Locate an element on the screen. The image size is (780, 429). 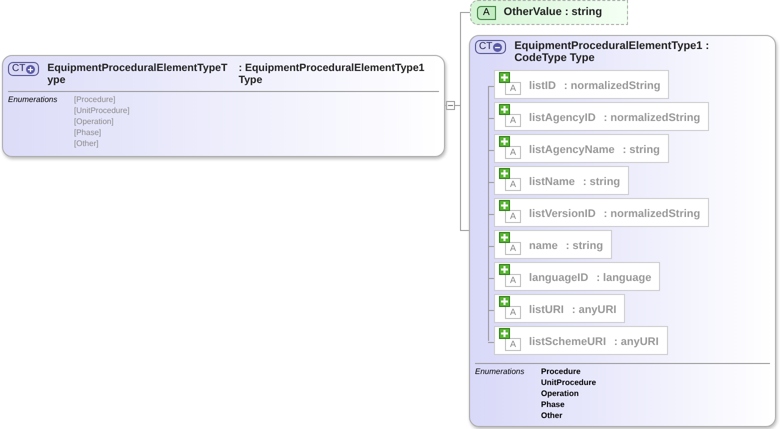
attribute-node: A listID : normalizedString is located at coordinates (582, 84).